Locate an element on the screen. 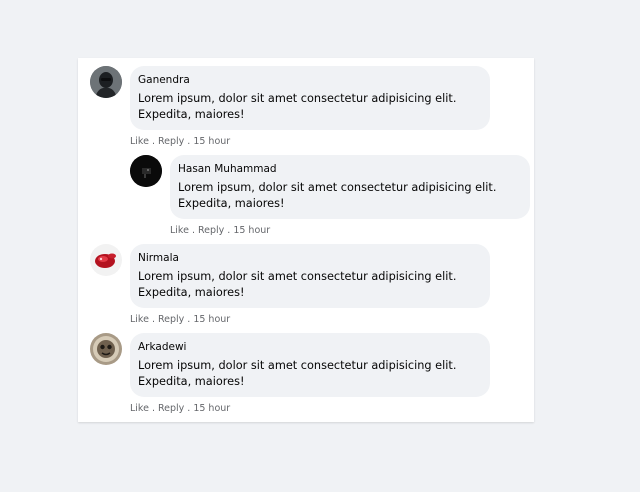  dark-figure-avatar-icon is located at coordinates (106, 82).